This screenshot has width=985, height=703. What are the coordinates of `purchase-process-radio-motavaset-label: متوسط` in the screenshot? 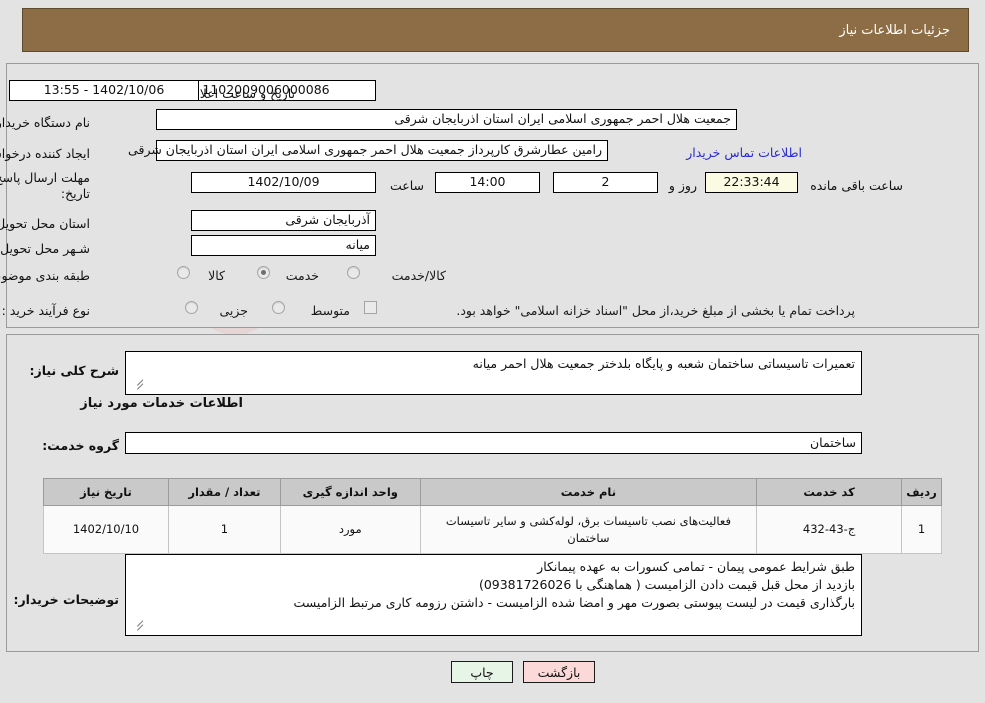 It's located at (330, 310).